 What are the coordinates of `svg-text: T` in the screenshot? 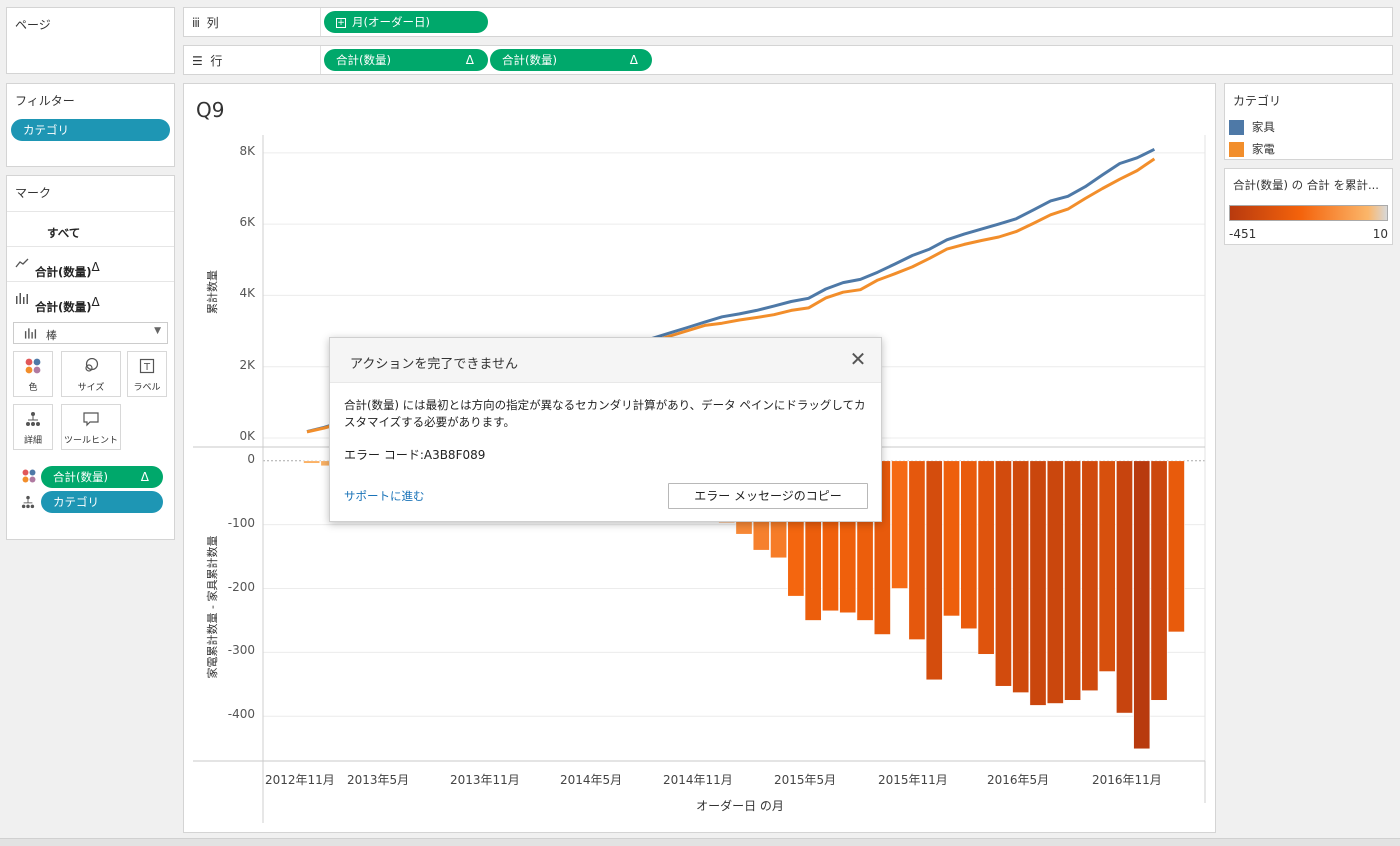 It's located at (147, 367).